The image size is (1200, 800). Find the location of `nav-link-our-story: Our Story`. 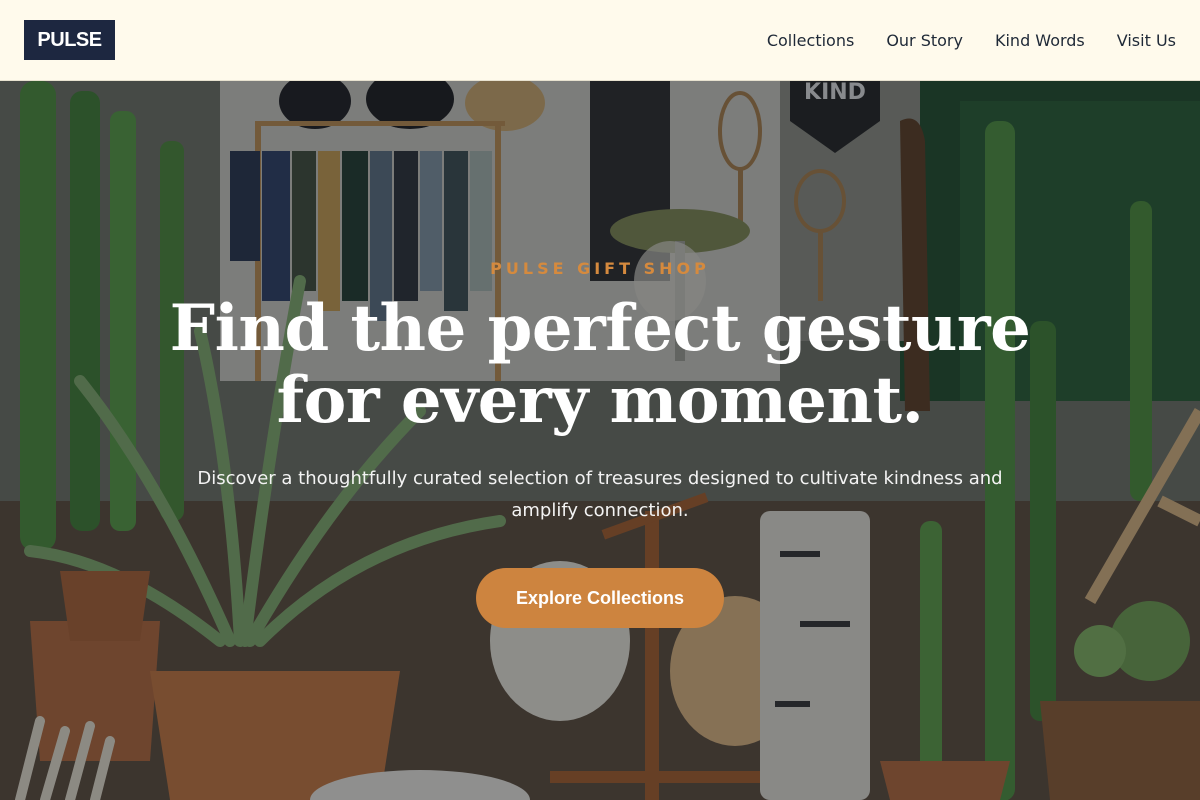

nav-link-our-story: Our Story is located at coordinates (924, 40).